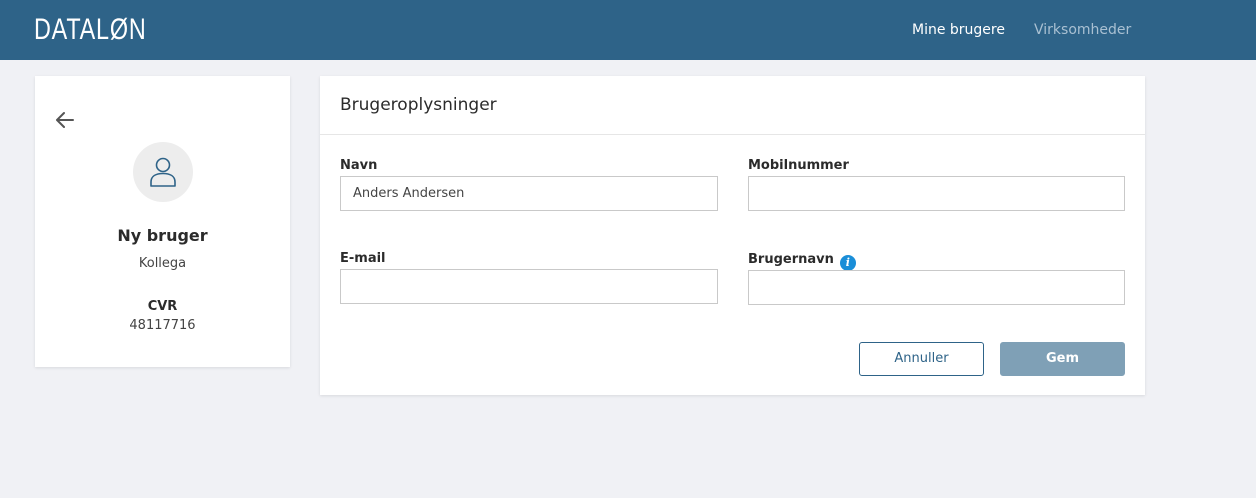 Image resolution: width=1256 pixels, height=498 pixels. Describe the element at coordinates (798, 165) in the screenshot. I see `mobile-label: Mobilnummer` at that location.